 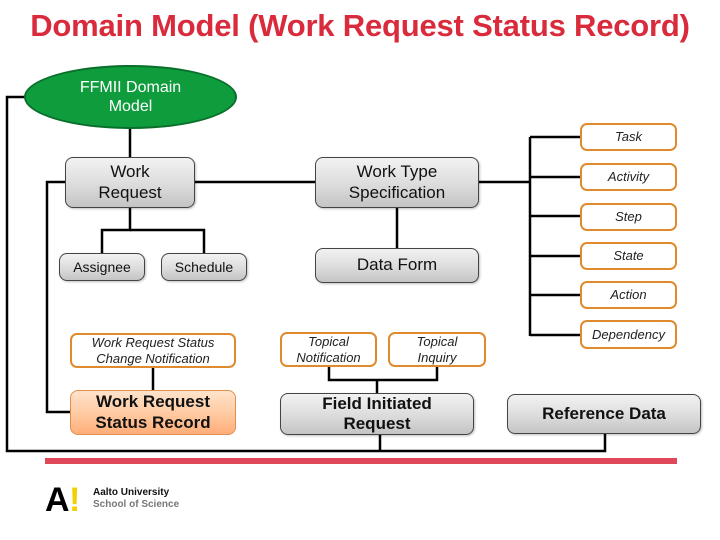 What do you see at coordinates (153, 412) in the screenshot?
I see `node-work-request-status-record: Work Request Status Record` at bounding box center [153, 412].